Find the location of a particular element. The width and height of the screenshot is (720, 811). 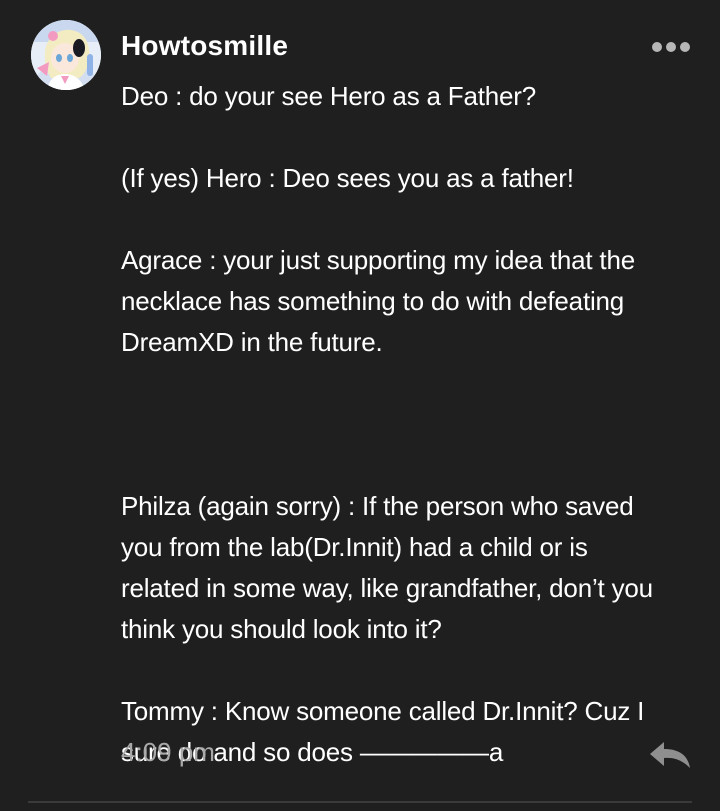

reply-button is located at coordinates (670, 754).